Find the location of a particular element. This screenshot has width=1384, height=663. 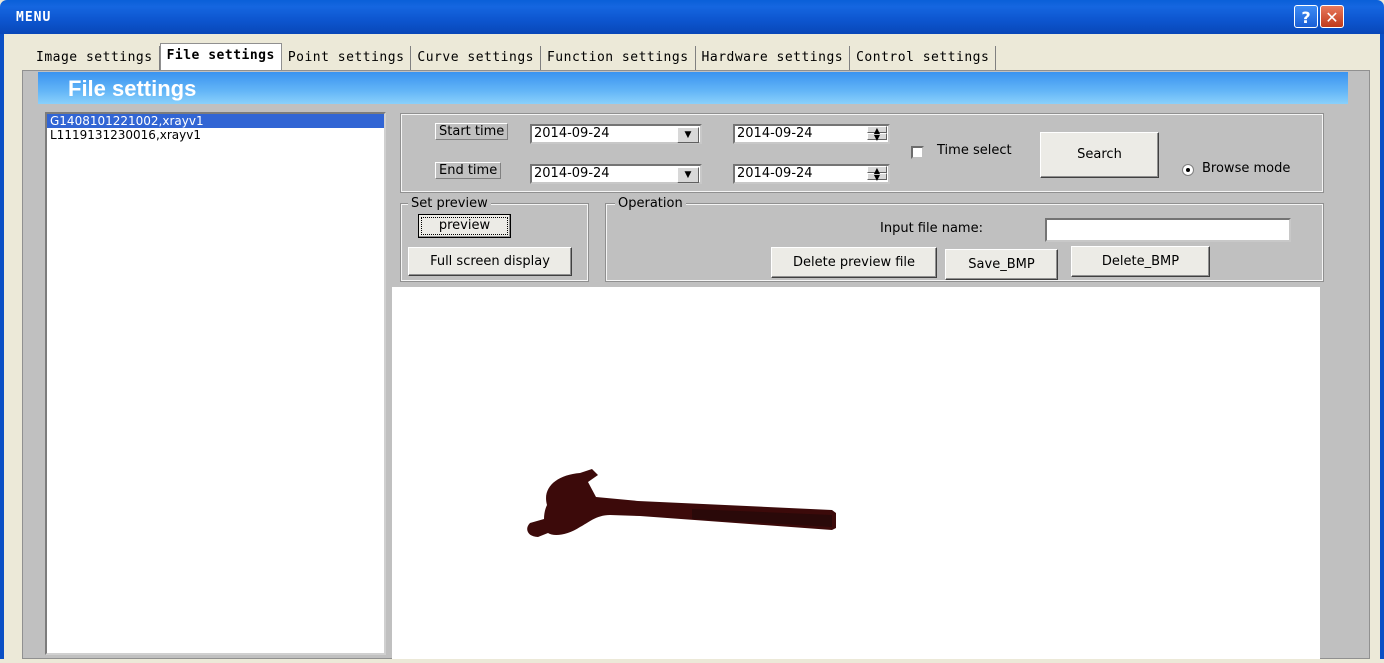

set-preview-title: Set preview is located at coordinates (449, 203).